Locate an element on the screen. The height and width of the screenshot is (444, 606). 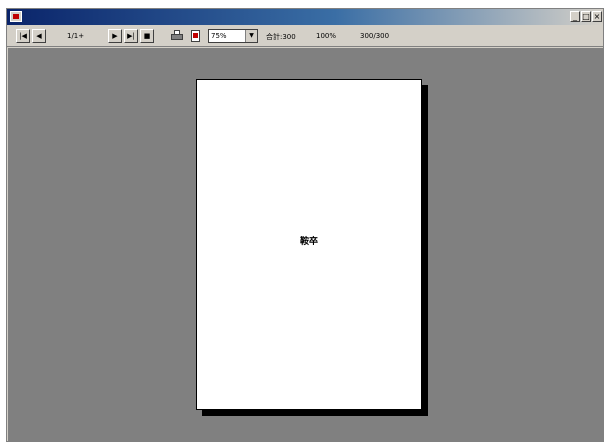
first-page-button: |◀ is located at coordinates (23, 36).